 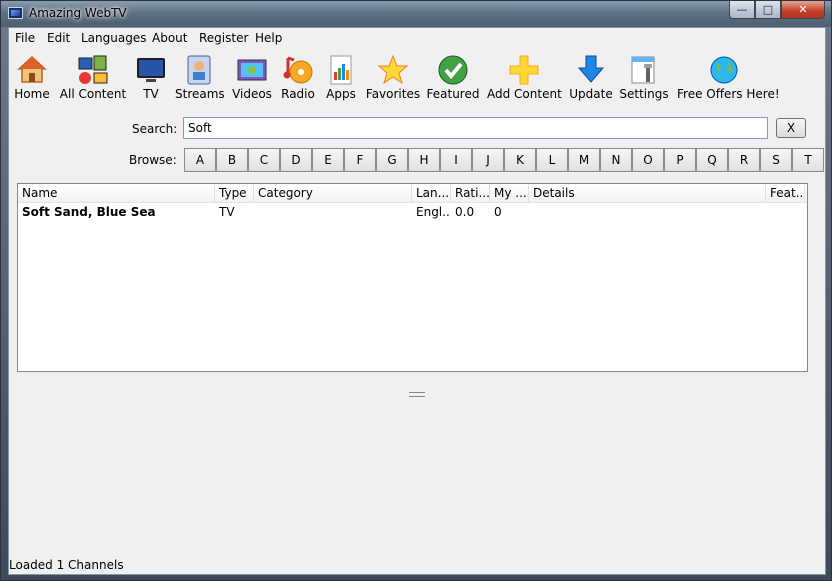 What do you see at coordinates (453, 70) in the screenshot?
I see `checkmark-icon` at bounding box center [453, 70].